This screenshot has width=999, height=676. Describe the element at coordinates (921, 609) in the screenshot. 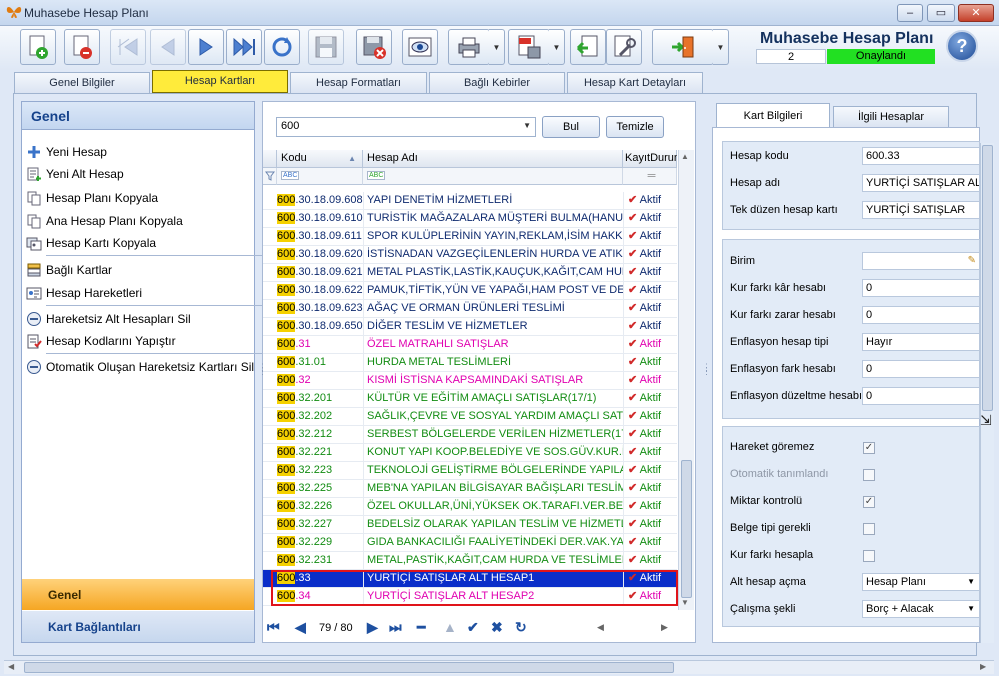

I see `calisma-sekli-select: Borç + Alacak ▼` at that location.